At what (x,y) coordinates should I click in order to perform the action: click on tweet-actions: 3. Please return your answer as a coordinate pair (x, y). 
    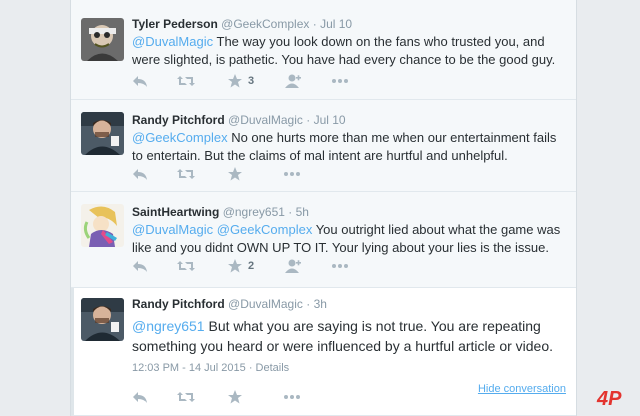
    Looking at the image, I should click on (252, 81).